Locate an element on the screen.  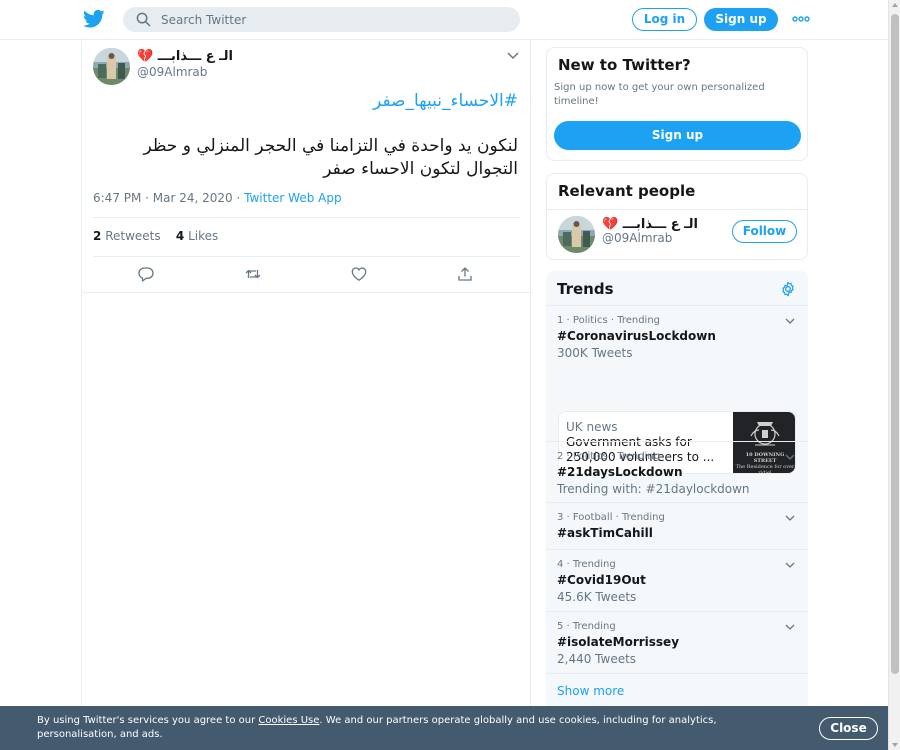
gear-icon is located at coordinates (788, 289).